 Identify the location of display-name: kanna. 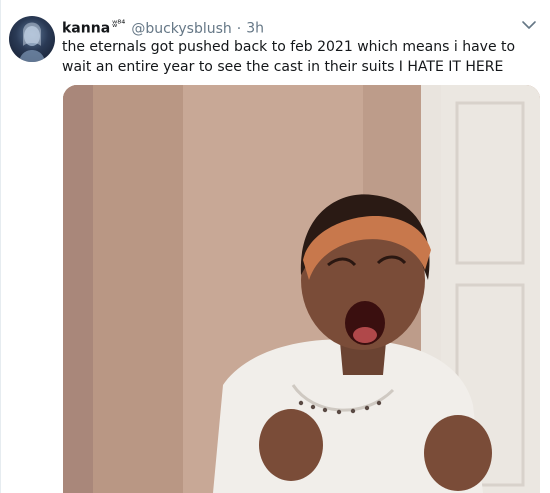
(86, 29).